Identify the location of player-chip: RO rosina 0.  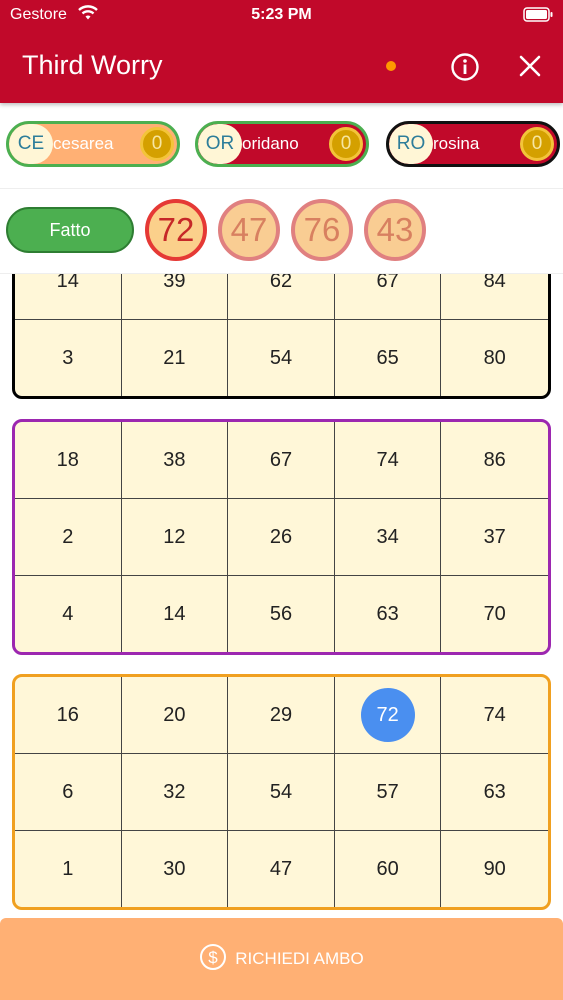
(473, 144).